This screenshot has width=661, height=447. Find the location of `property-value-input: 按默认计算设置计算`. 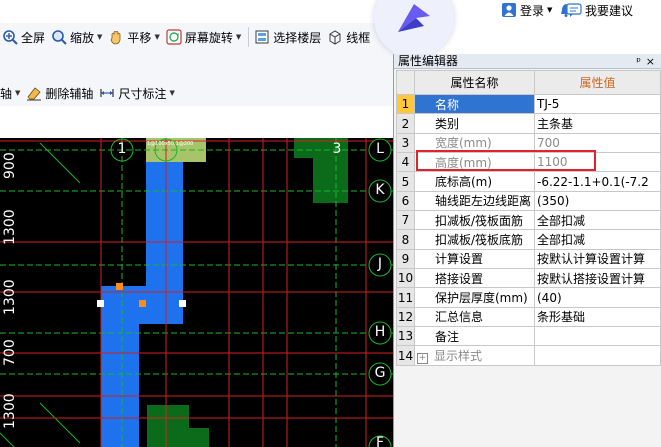

property-value-input: 按默认计算设置计算 is located at coordinates (597, 259).